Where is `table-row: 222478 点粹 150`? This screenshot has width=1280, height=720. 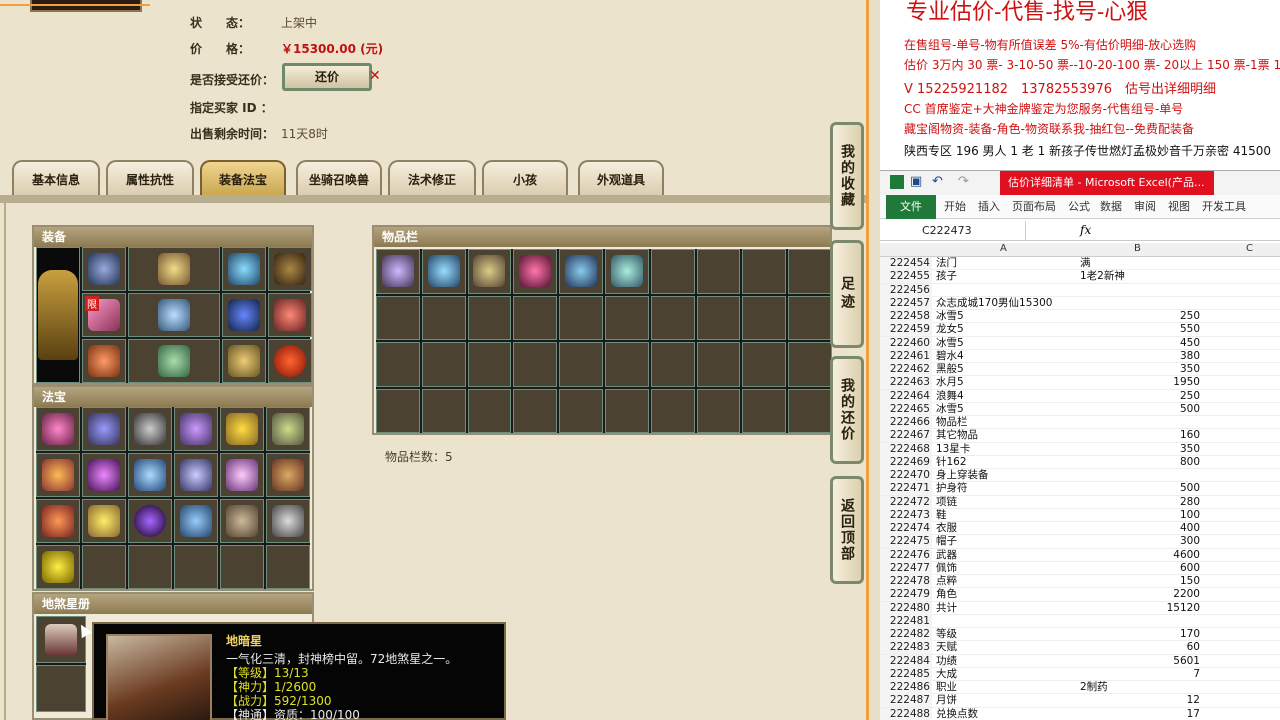 table-row: 222478 点粹 150 is located at coordinates (1080, 582).